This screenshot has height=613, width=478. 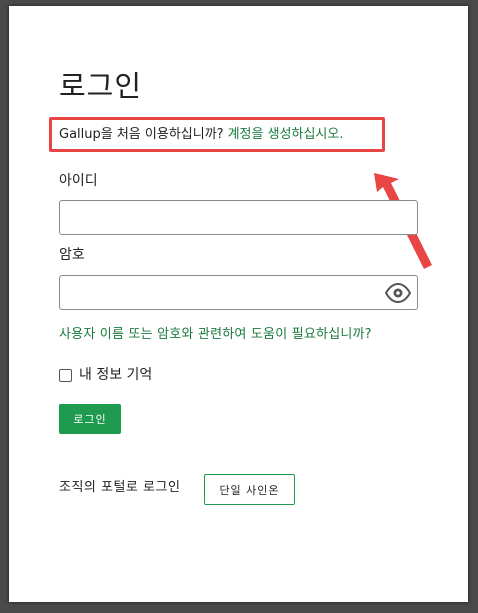 I want to click on create-account-link: 계정을 생성하십시오., so click(x=286, y=134).